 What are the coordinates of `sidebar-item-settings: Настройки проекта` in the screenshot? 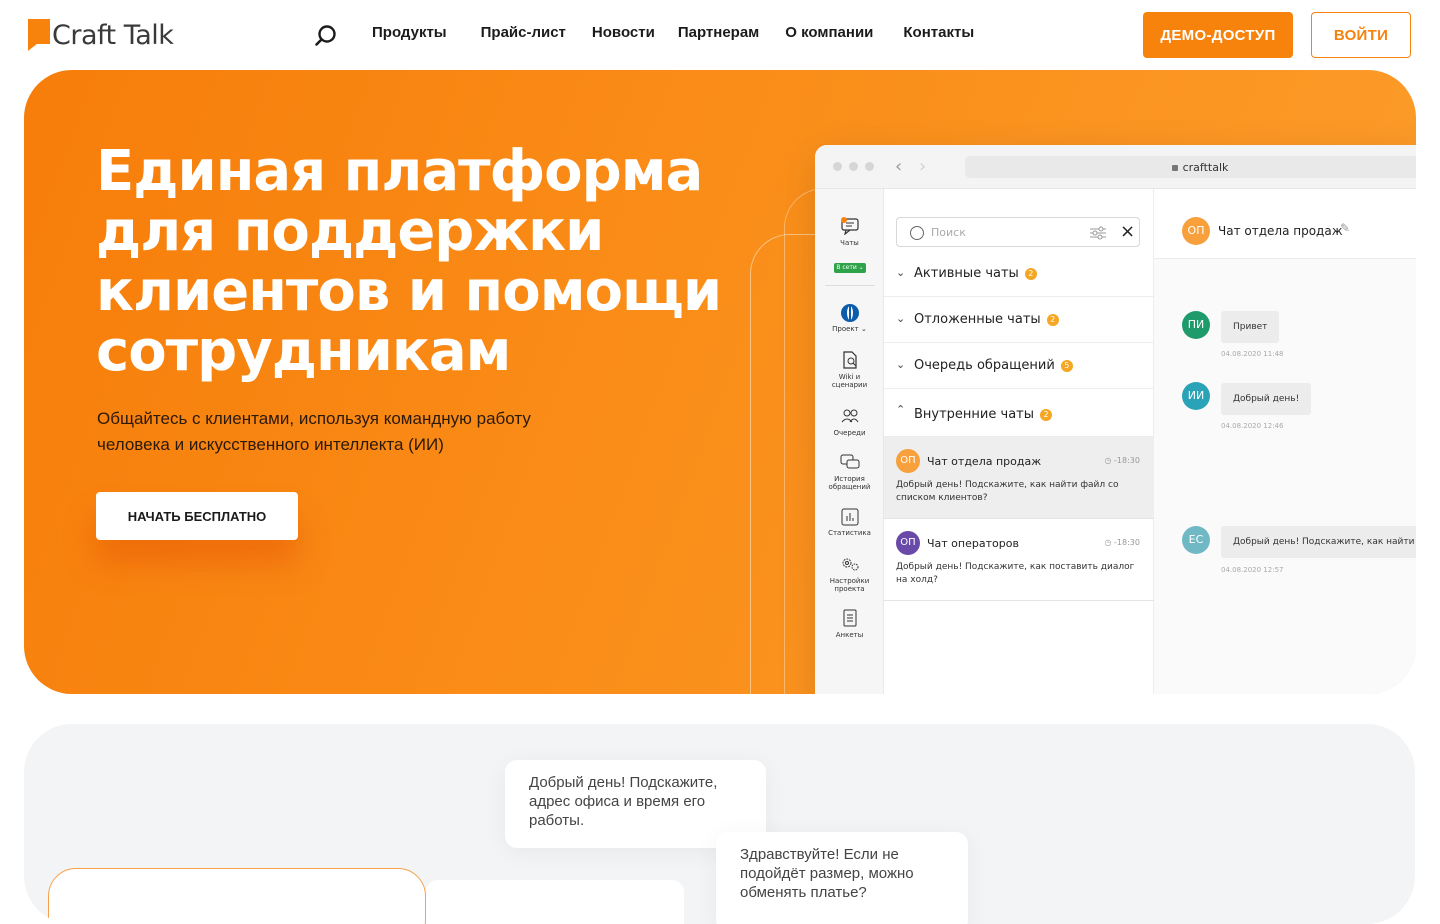 It's located at (849, 574).